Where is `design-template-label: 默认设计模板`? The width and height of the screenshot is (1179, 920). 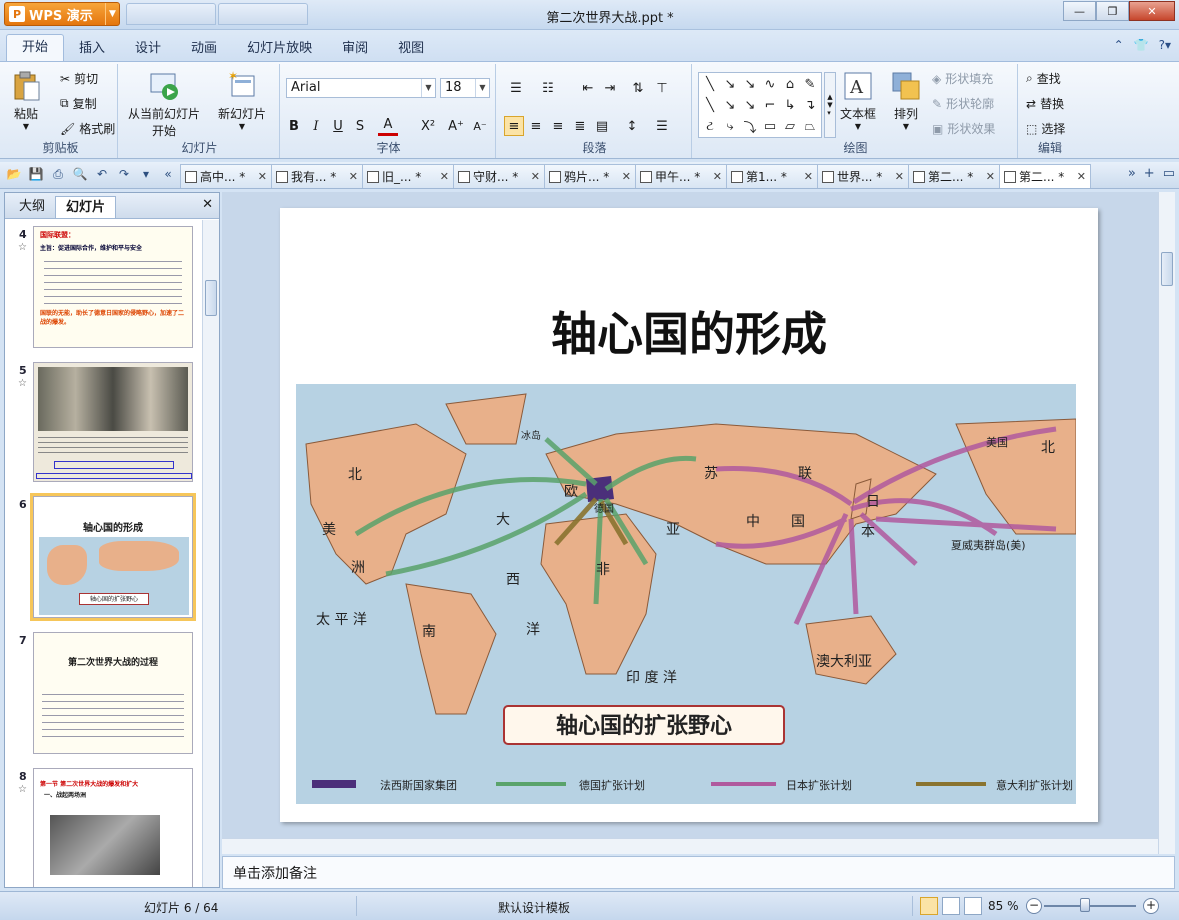
design-template-label: 默认设计模板 is located at coordinates (534, 907).